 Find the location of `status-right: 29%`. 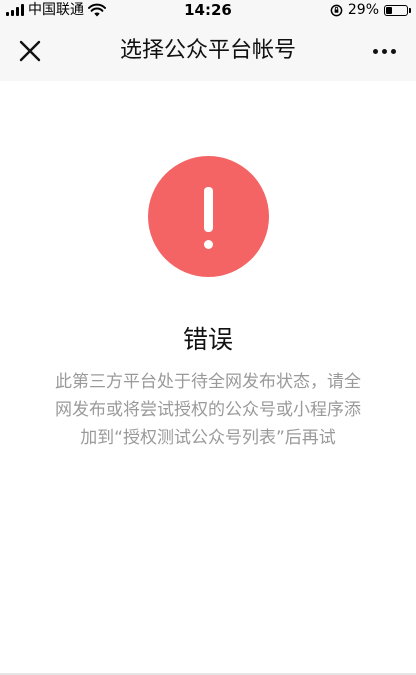

status-right: 29% is located at coordinates (370, 10).